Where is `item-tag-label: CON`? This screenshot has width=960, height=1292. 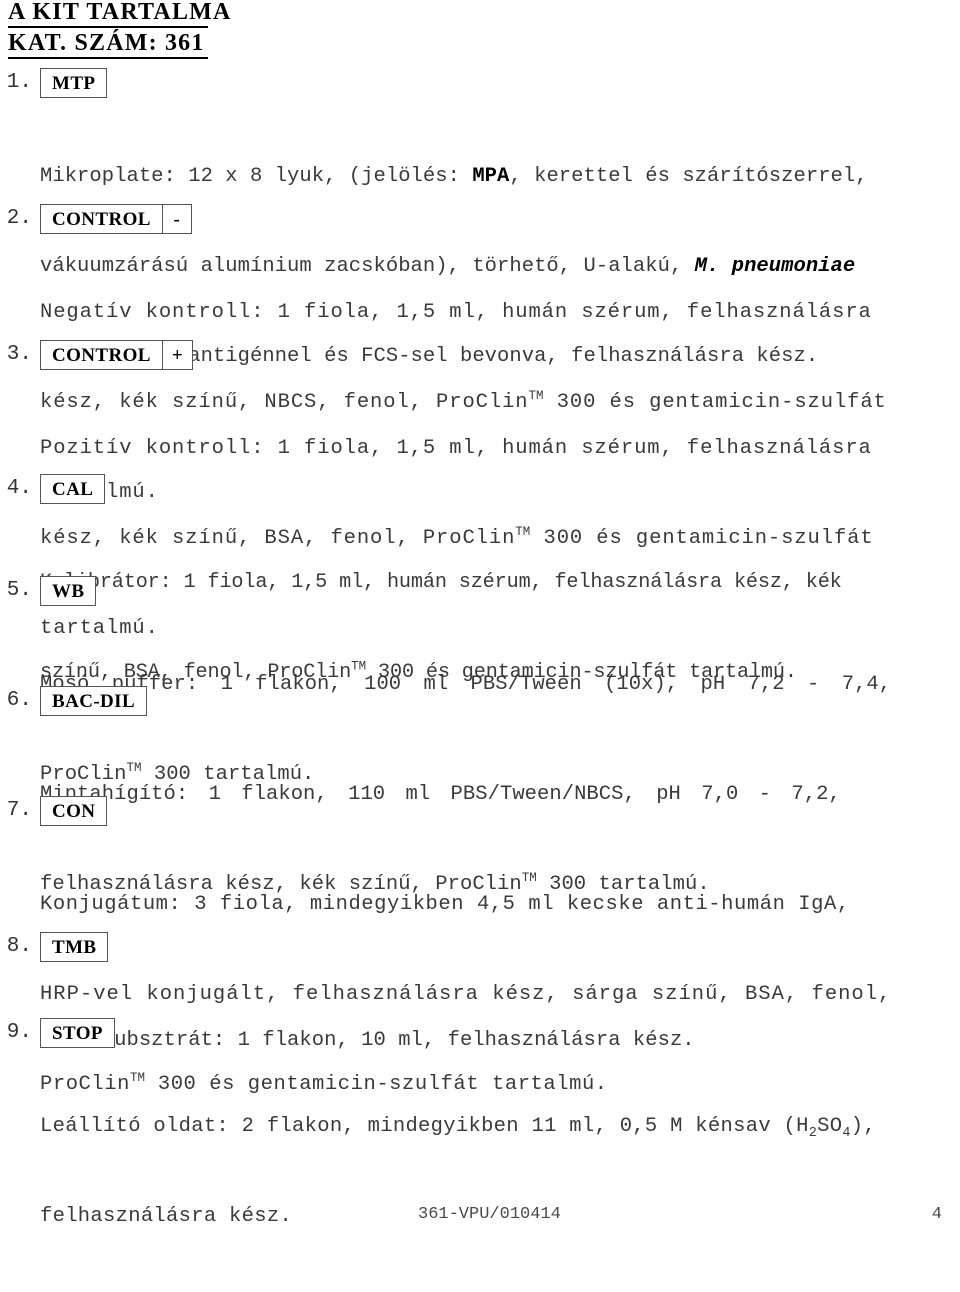 item-tag-label: CON is located at coordinates (74, 811).